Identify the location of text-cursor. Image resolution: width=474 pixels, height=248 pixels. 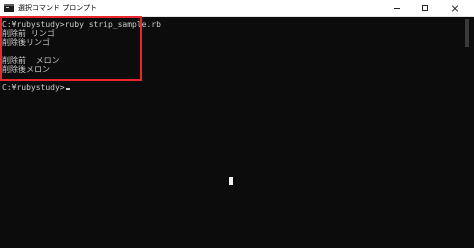
(67, 89).